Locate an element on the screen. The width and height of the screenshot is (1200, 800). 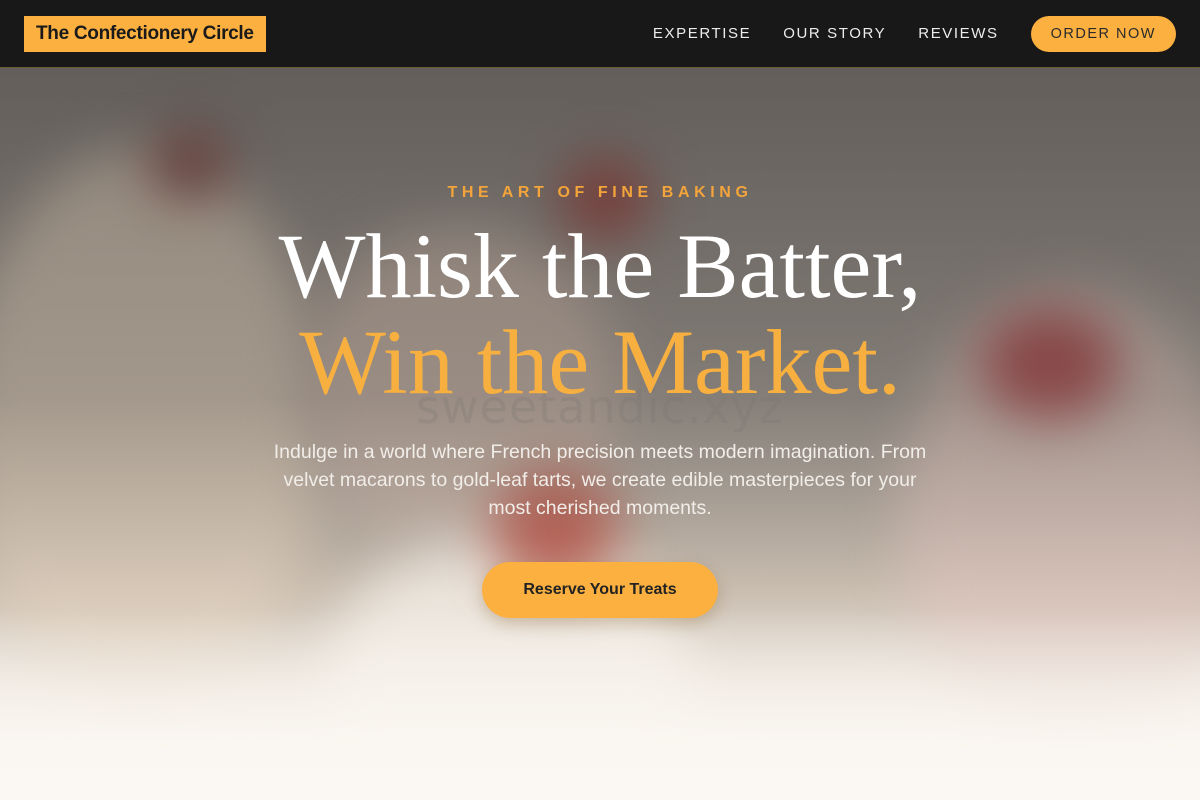
nav-link-expertise: EXPERTISE is located at coordinates (702, 33).